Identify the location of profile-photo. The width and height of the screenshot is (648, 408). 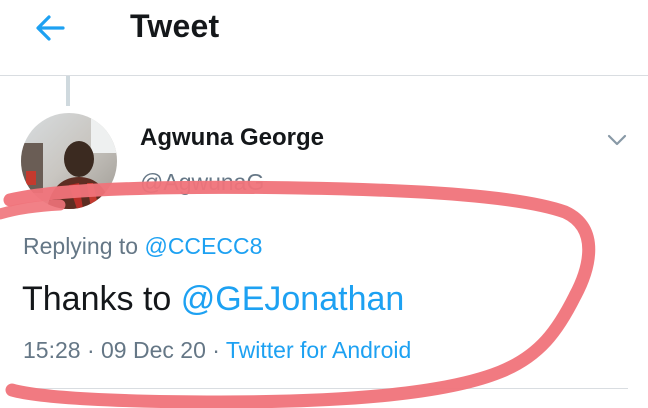
(69, 161).